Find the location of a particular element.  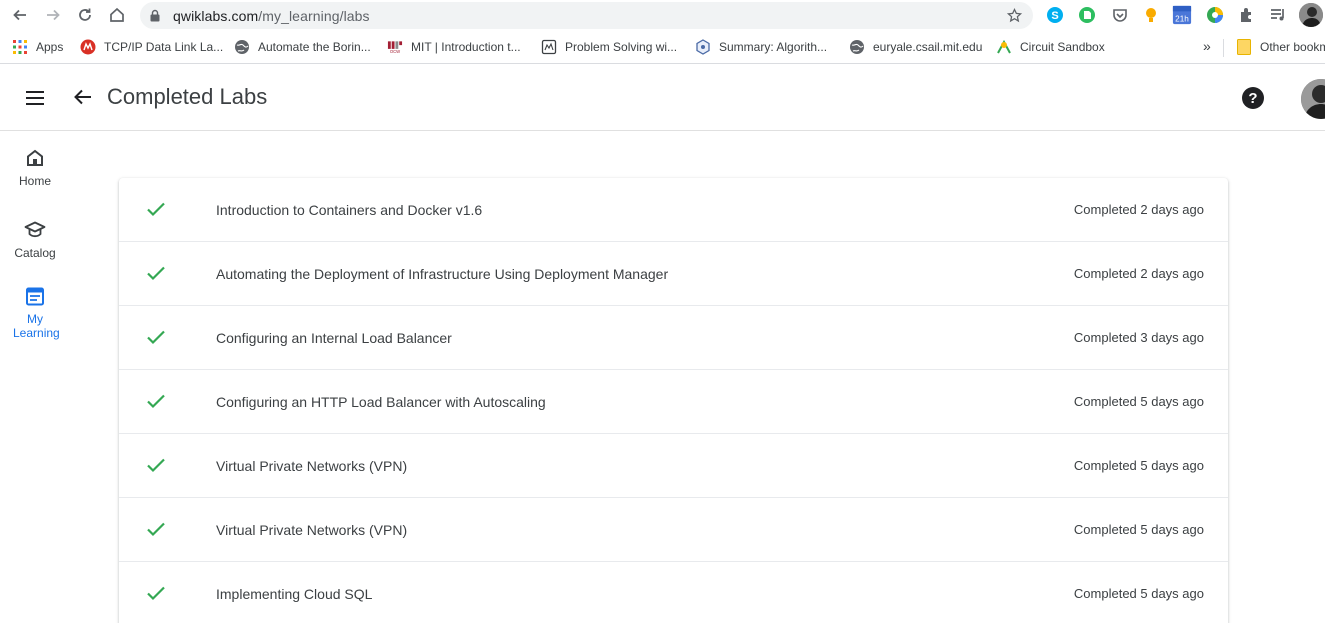

apps-grid-icon is located at coordinates (20, 47).